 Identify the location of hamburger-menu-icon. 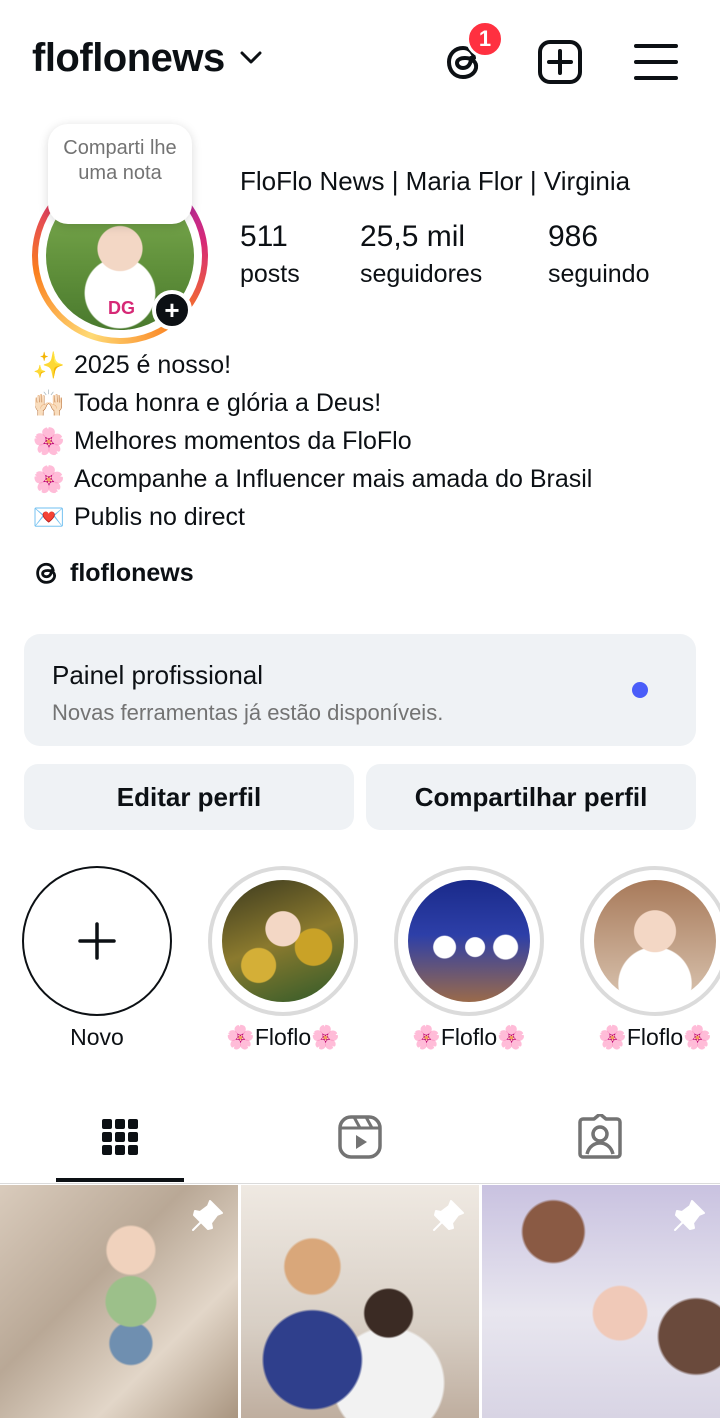
(656, 62).